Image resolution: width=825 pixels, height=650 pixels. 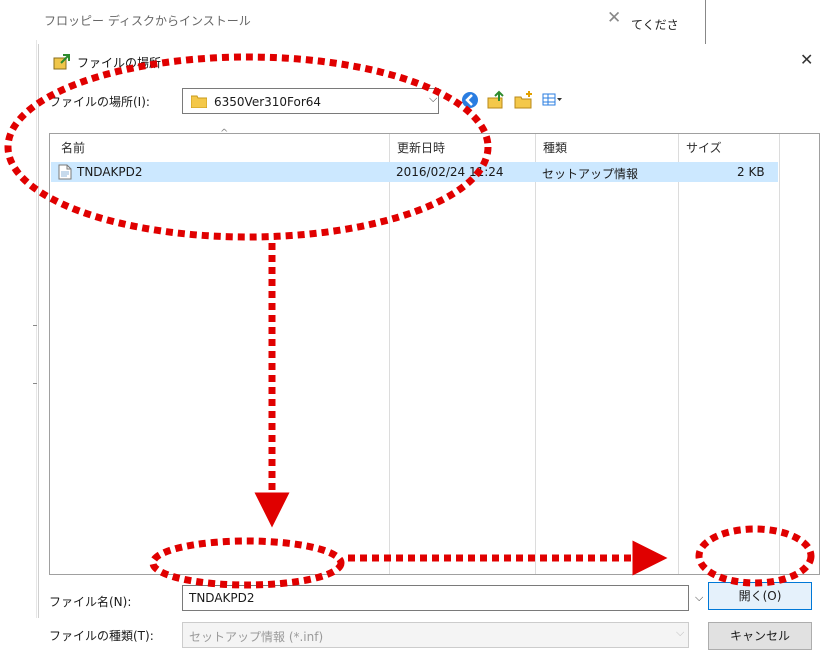 I want to click on background-panel, so click(x=18, y=329).